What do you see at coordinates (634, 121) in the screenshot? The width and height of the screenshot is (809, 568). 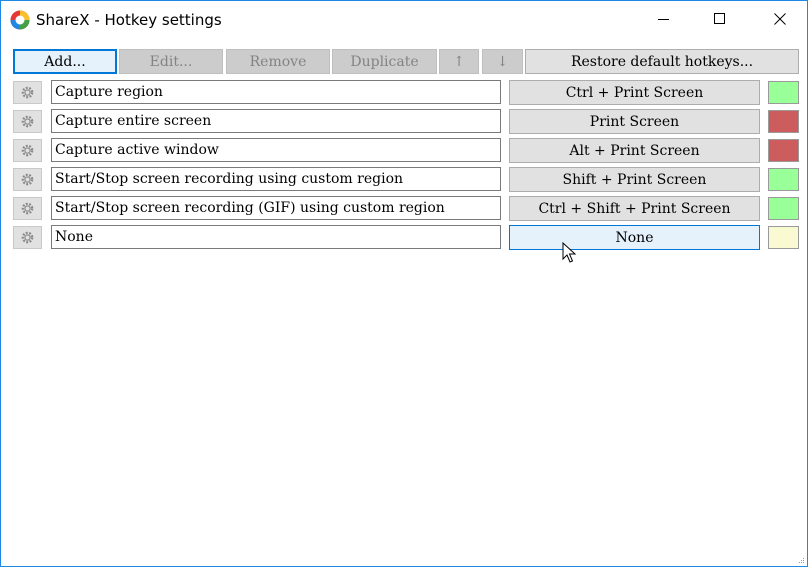 I see `hotkey-select-button: Print Screen` at bounding box center [634, 121].